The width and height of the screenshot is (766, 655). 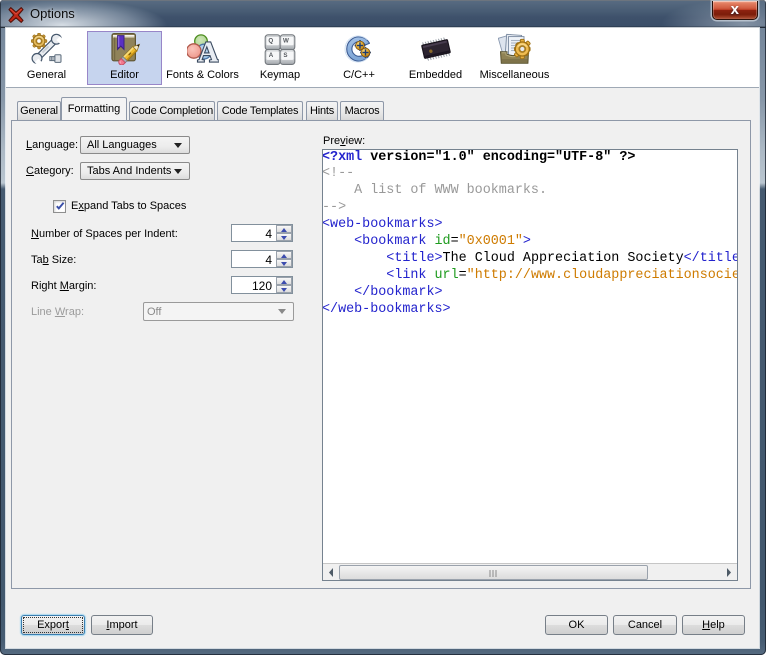 I want to click on svg-text: S, so click(x=285, y=55).